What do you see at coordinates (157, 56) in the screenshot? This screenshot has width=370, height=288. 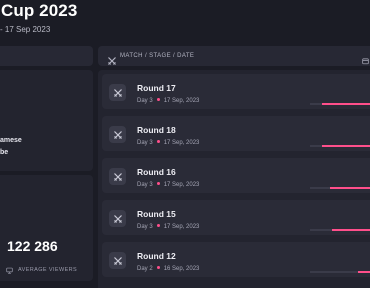 I see `column-header-match: MATCH / STAGE / DATE` at bounding box center [157, 56].